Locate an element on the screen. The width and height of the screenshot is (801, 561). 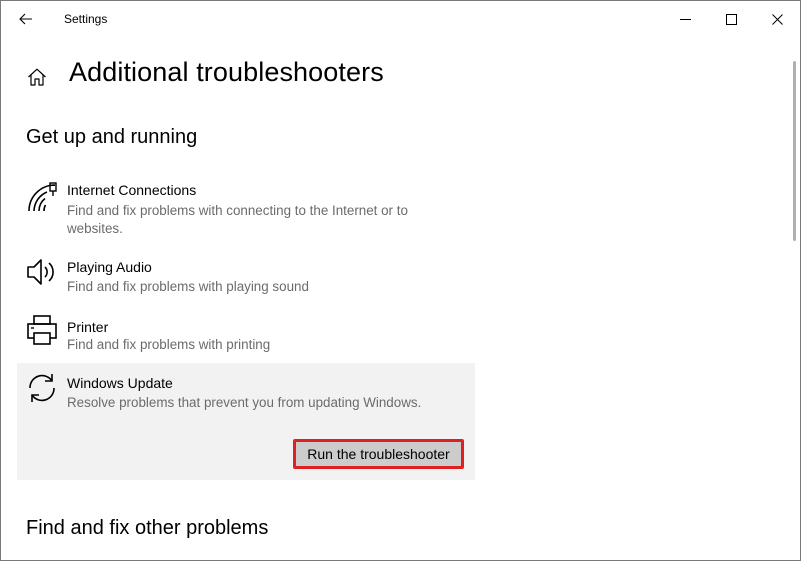
troubleshooter-name: Internet Connections is located at coordinates (132, 190).